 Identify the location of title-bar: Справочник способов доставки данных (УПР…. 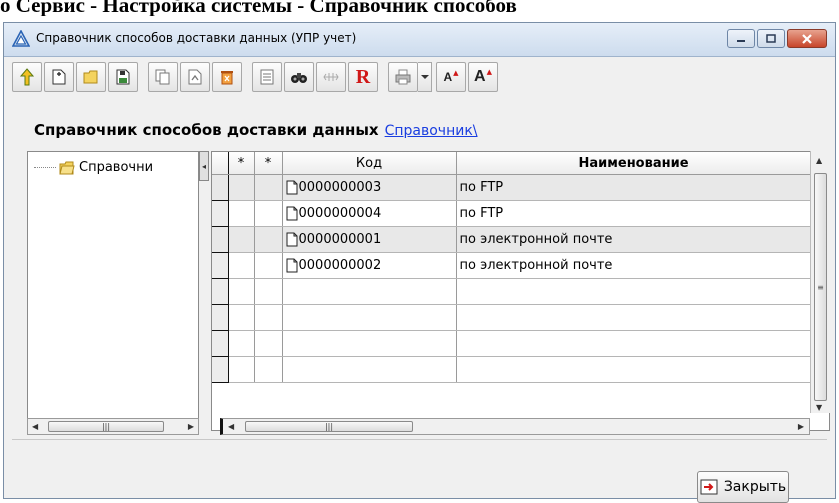
(419, 40).